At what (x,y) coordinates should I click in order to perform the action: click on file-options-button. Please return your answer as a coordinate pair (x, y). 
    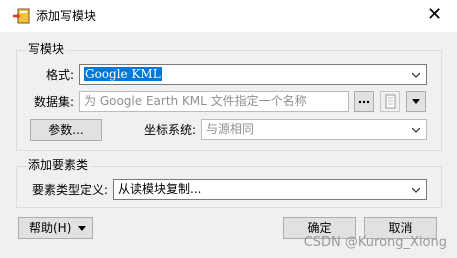
    Looking at the image, I should click on (390, 101).